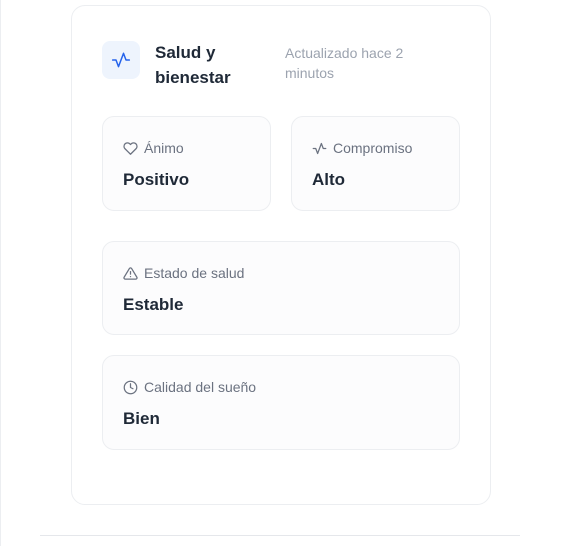 Image resolution: width=567 pixels, height=546 pixels. Describe the element at coordinates (281, 288) in the screenshot. I see `tile-health-status: Estado de salud Estable` at that location.